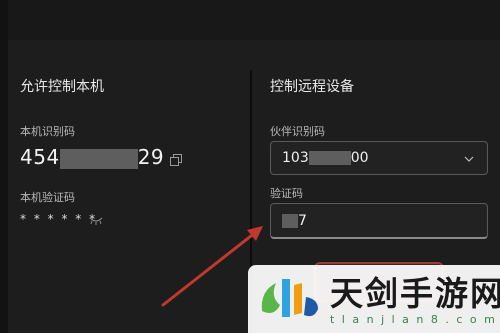 Image resolution: width=500 pixels, height=333 pixels. I want to click on local-verify-label: 本机验证码, so click(47, 197).